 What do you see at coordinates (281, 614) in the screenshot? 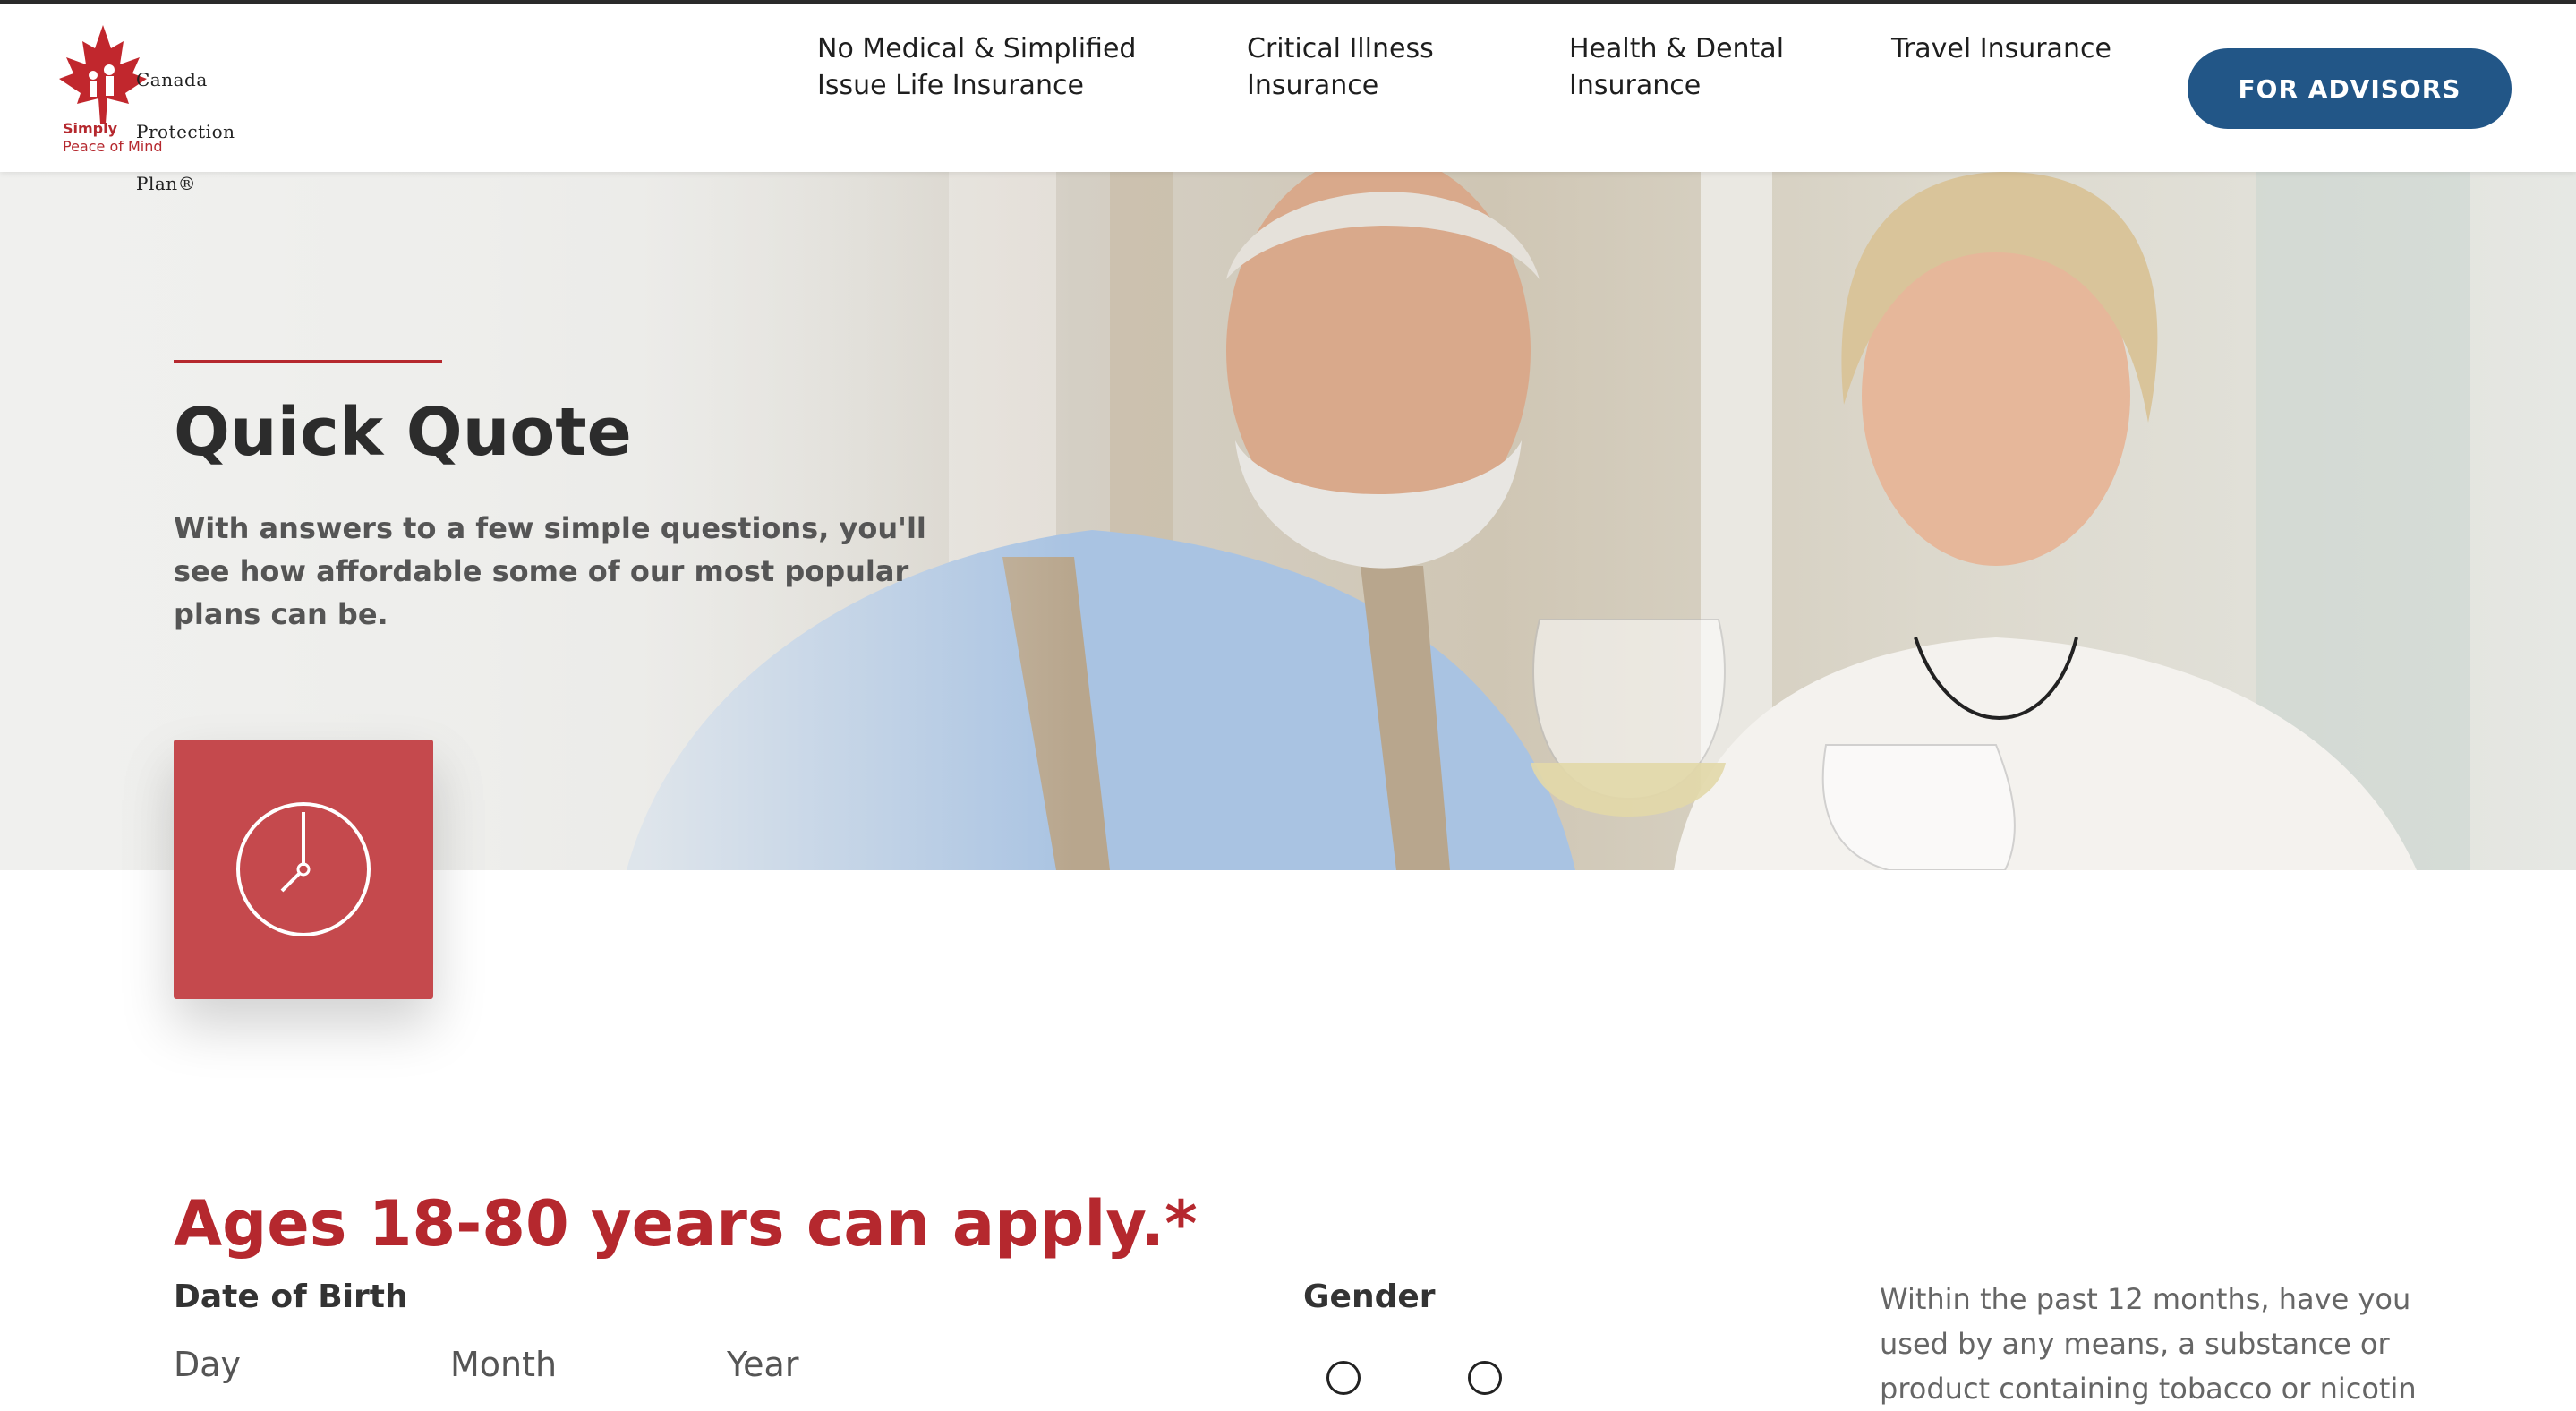
I see `hero-description-line: plans can be.` at bounding box center [281, 614].